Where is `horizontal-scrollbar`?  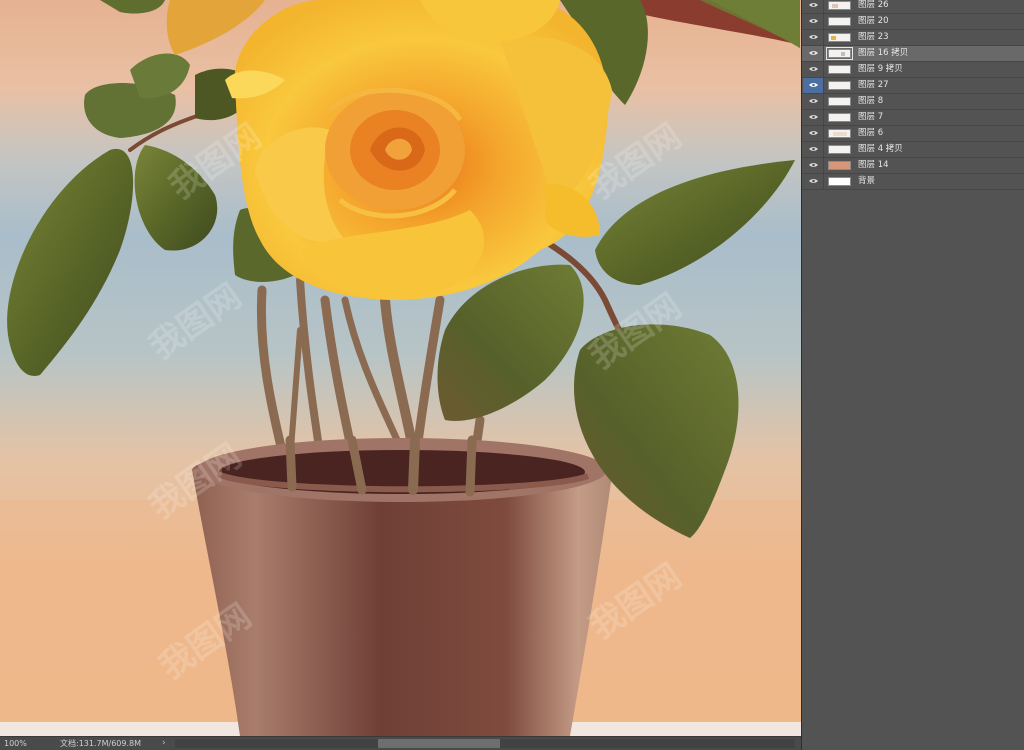
horizontal-scrollbar is located at coordinates (485, 743).